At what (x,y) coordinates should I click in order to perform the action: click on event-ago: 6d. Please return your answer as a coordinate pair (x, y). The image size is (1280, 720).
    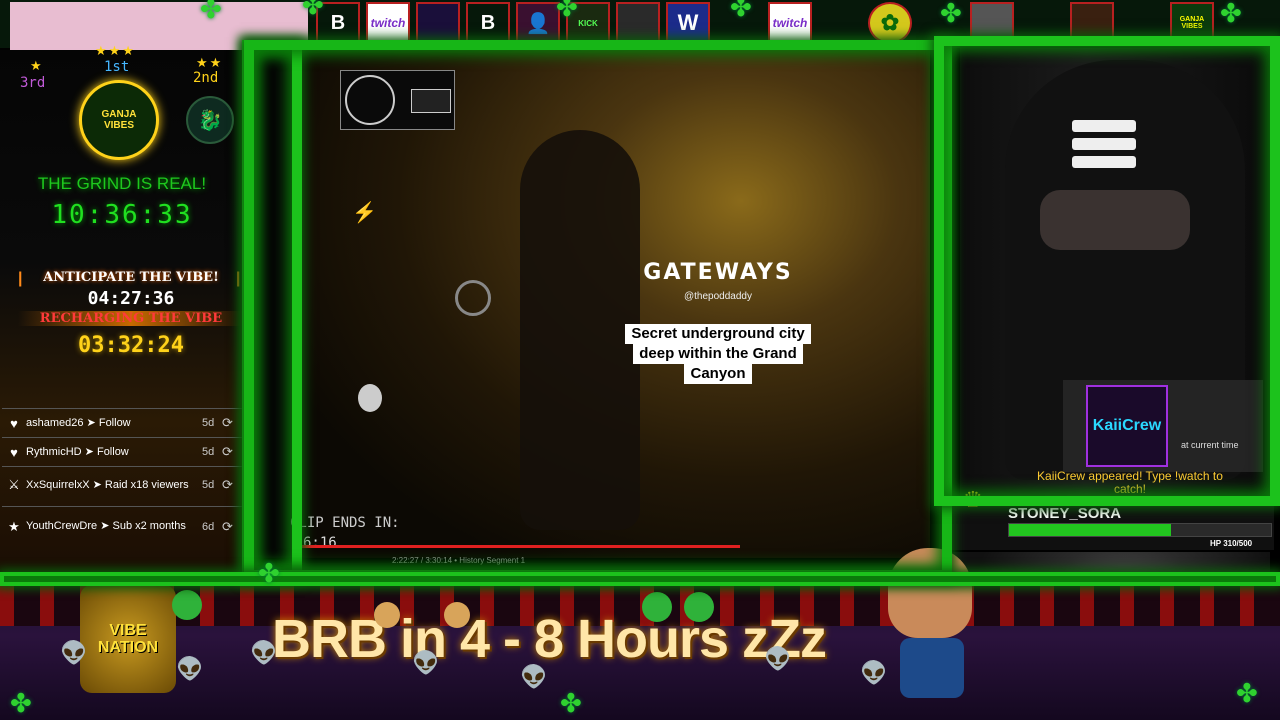
    Looking at the image, I should click on (208, 526).